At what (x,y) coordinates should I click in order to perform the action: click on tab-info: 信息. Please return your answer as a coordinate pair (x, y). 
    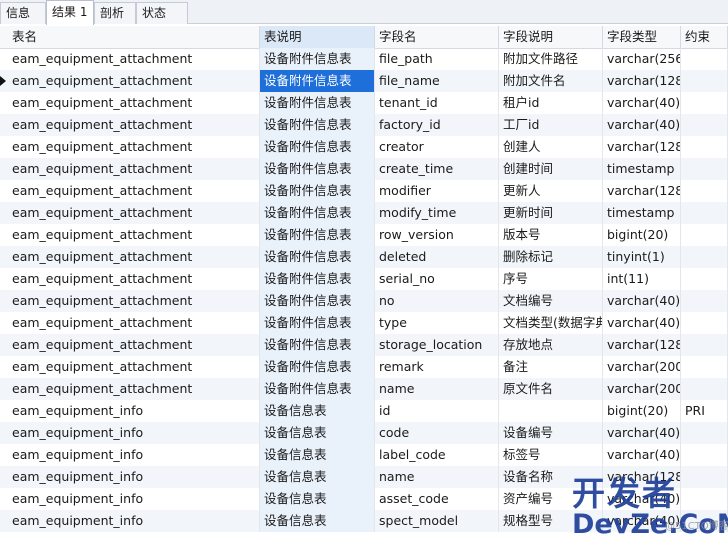
    Looking at the image, I should click on (23, 13).